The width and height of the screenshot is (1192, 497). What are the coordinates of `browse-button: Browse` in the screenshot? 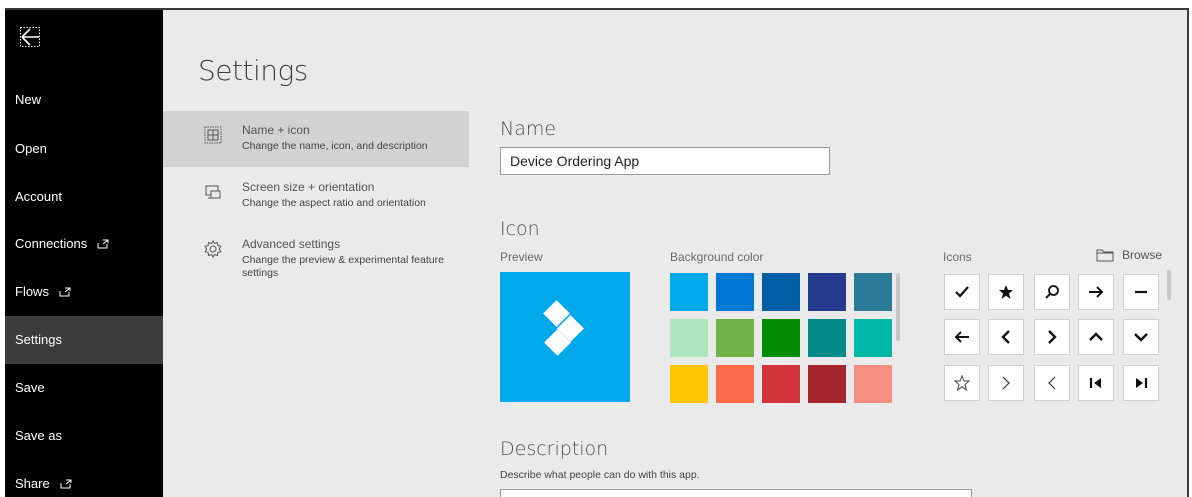 It's located at (1129, 255).